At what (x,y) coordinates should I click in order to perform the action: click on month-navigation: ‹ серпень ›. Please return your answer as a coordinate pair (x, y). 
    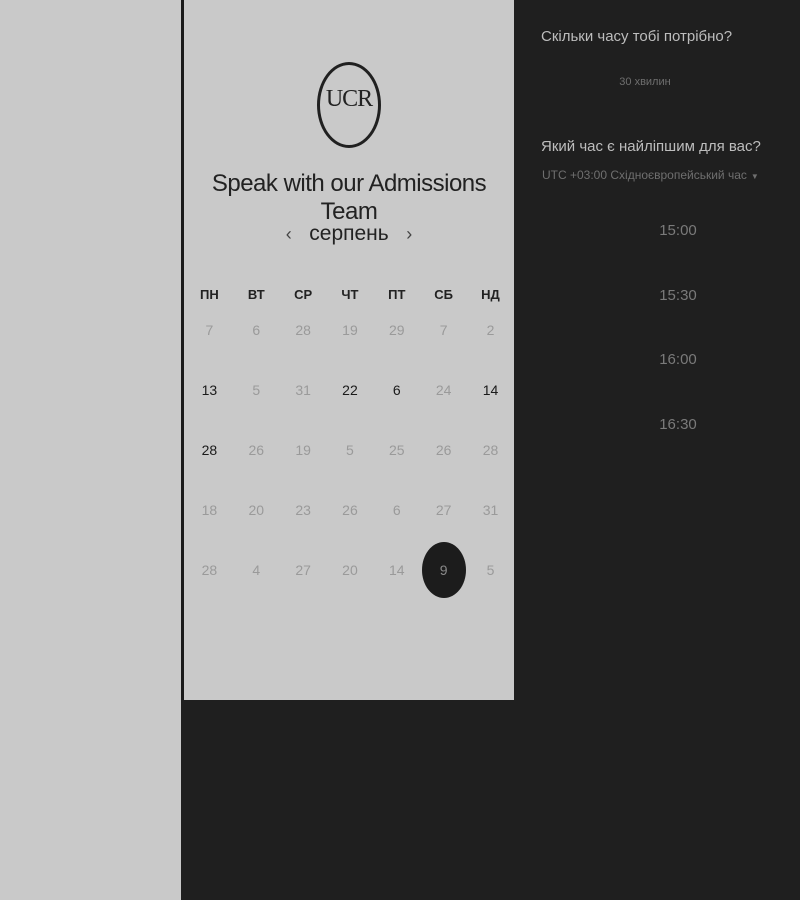
    Looking at the image, I should click on (349, 234).